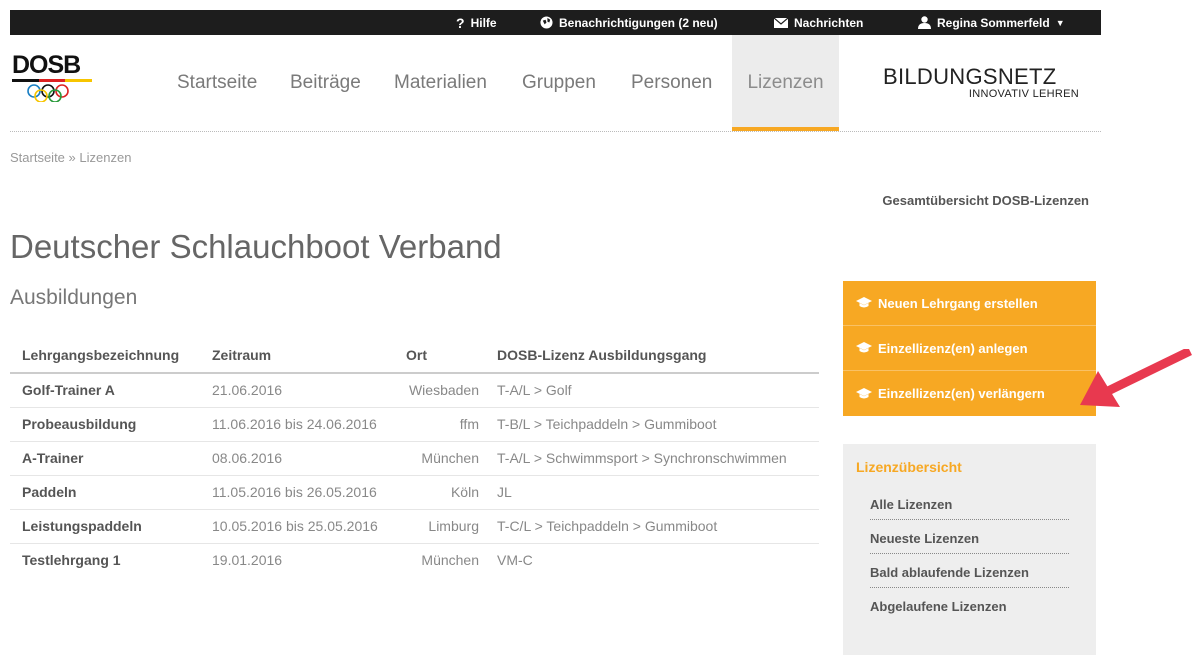 The image size is (1192, 655). I want to click on license-overview-title: Lizenzübersicht, so click(909, 467).